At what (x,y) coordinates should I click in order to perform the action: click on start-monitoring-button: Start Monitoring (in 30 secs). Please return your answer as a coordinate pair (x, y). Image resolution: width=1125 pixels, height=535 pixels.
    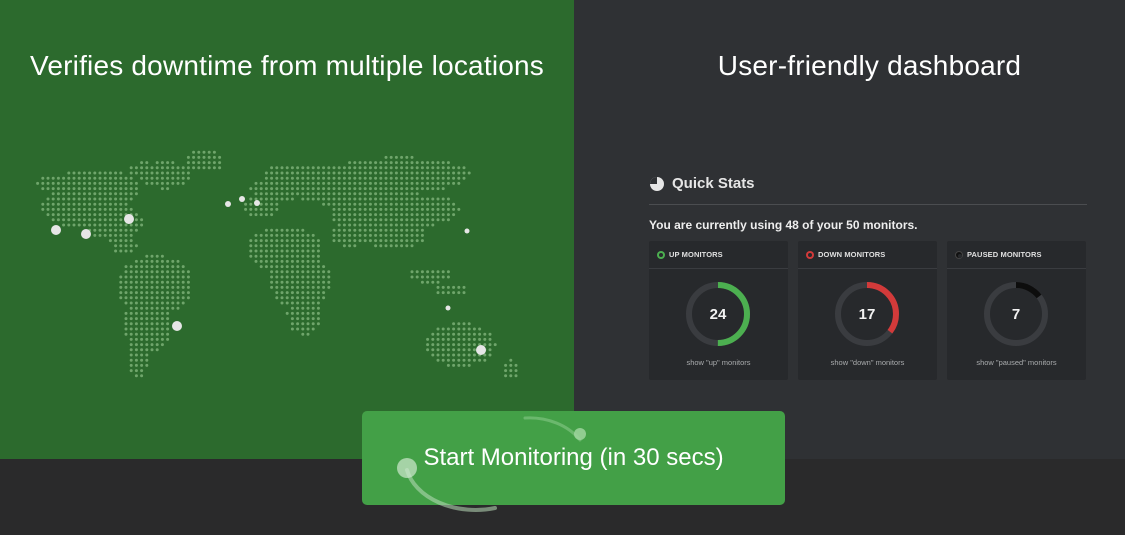
    Looking at the image, I should click on (573, 458).